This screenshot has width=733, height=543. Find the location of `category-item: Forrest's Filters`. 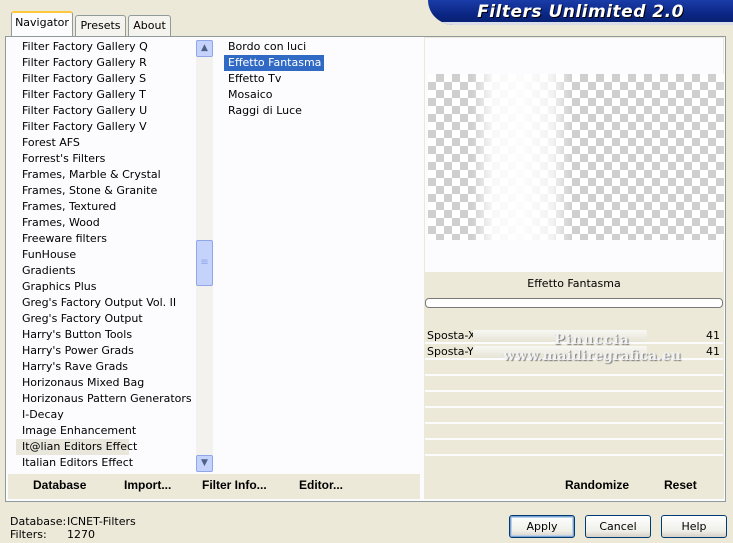

category-item: Forrest's Filters is located at coordinates (108, 159).